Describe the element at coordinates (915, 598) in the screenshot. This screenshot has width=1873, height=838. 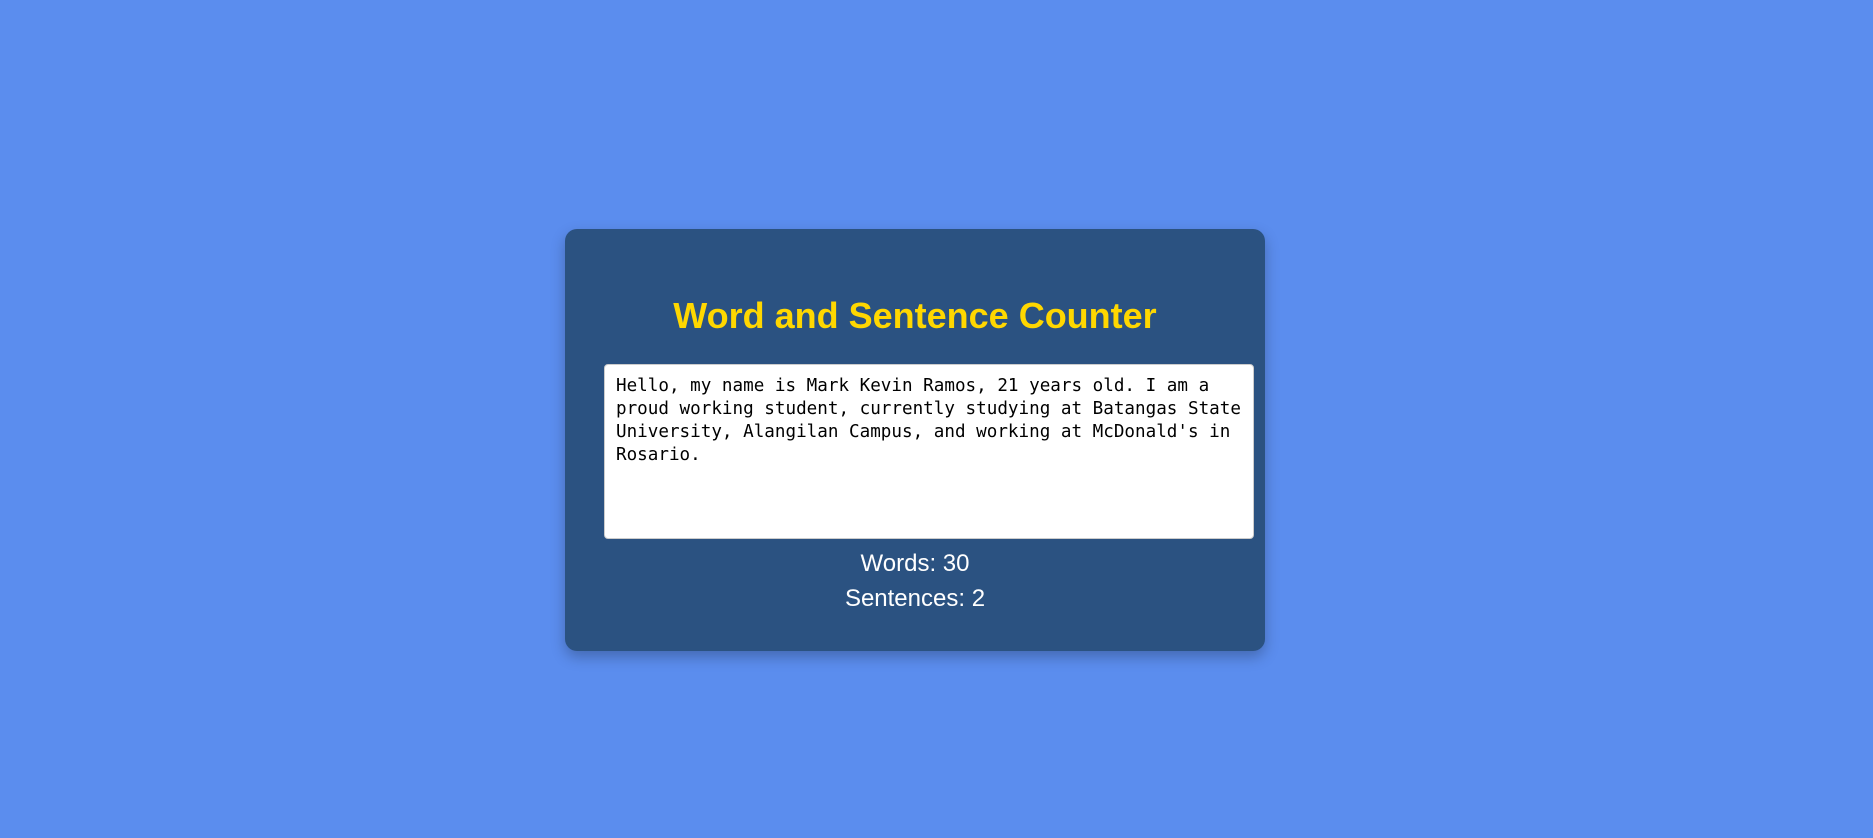
I see `sentence-count: Sentences: 2` at that location.